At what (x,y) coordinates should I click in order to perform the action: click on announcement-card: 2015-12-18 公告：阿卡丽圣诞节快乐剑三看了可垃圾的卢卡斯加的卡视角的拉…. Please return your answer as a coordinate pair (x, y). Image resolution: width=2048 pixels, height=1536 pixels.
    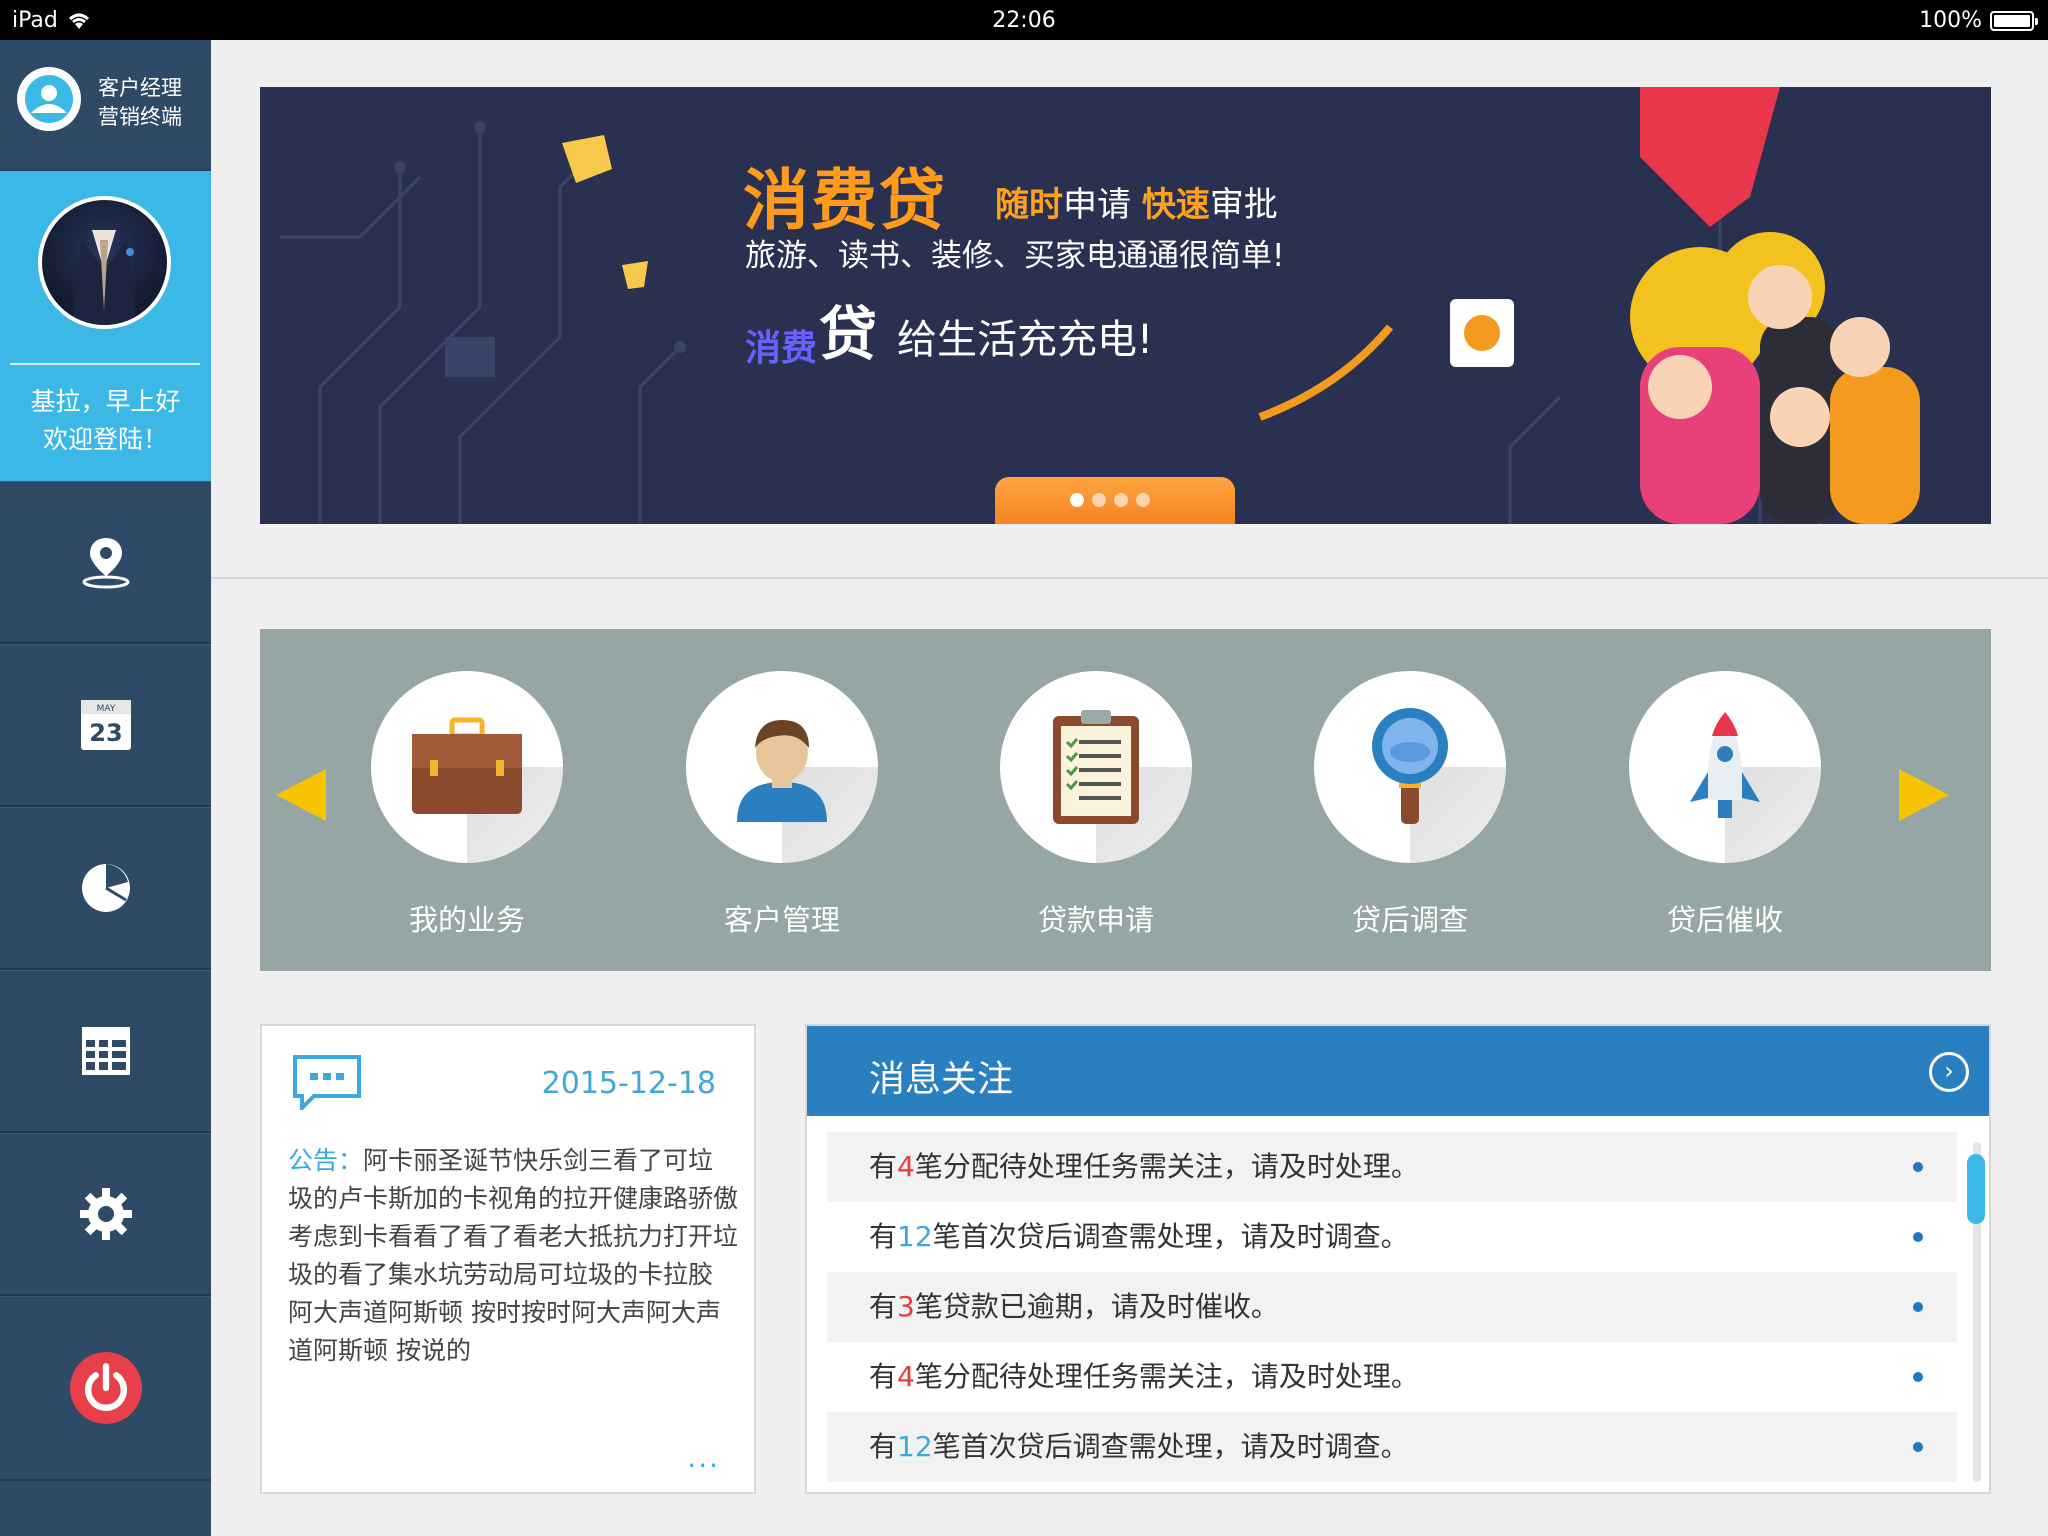
    Looking at the image, I should click on (508, 1259).